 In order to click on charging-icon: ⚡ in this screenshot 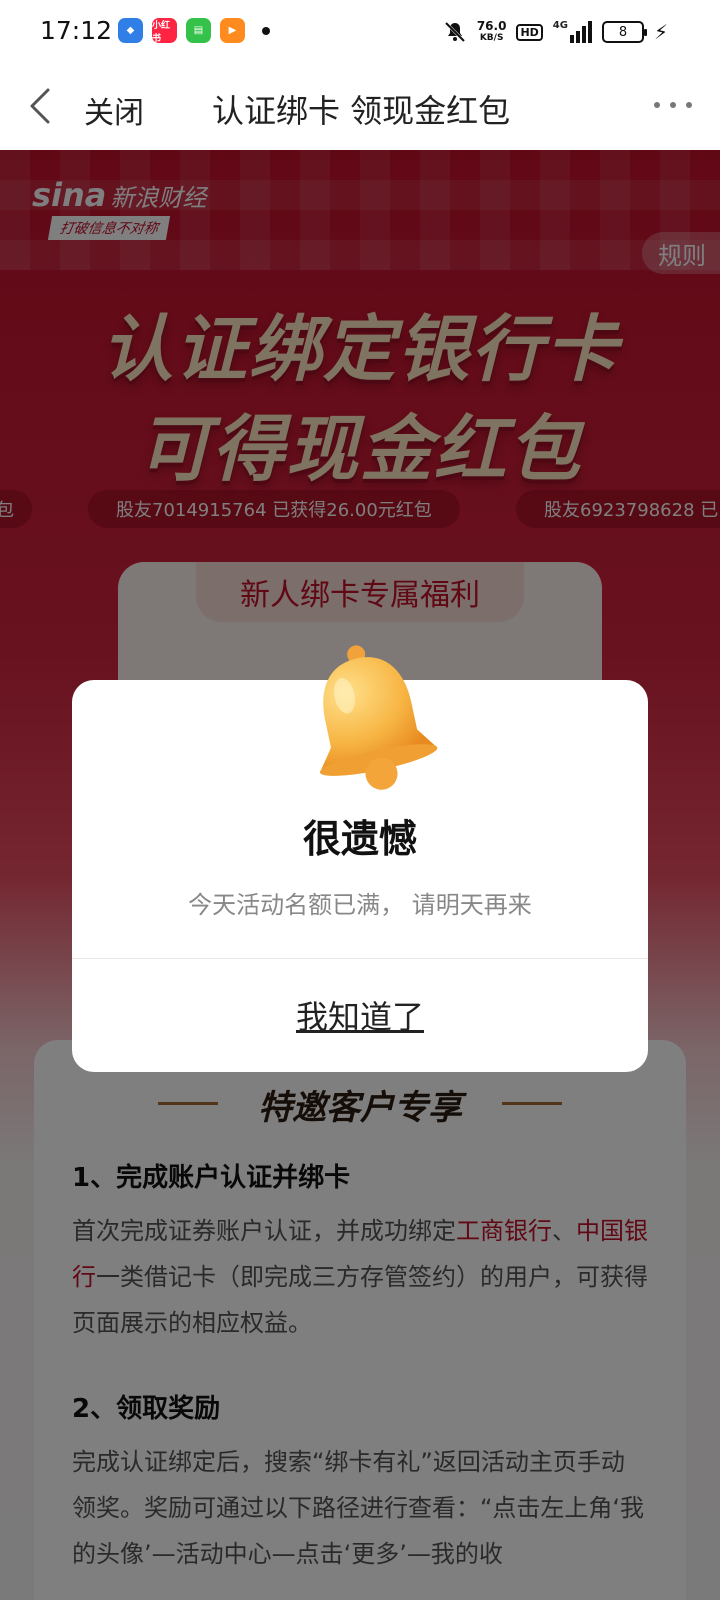, I will do `click(660, 32)`.